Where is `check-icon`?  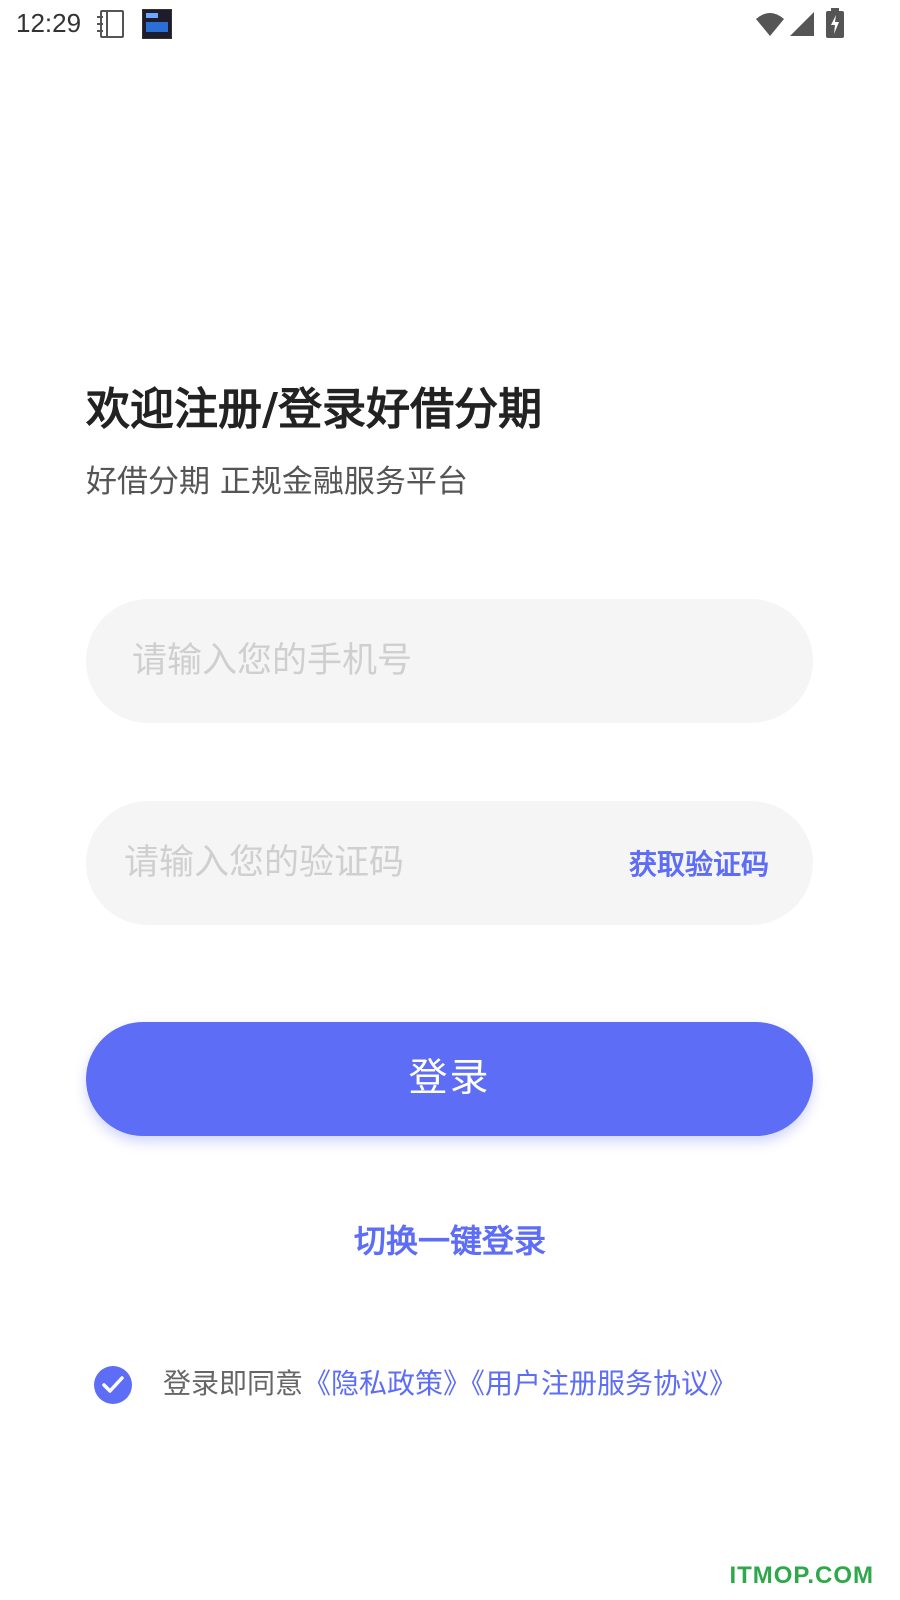
check-icon is located at coordinates (113, 1384).